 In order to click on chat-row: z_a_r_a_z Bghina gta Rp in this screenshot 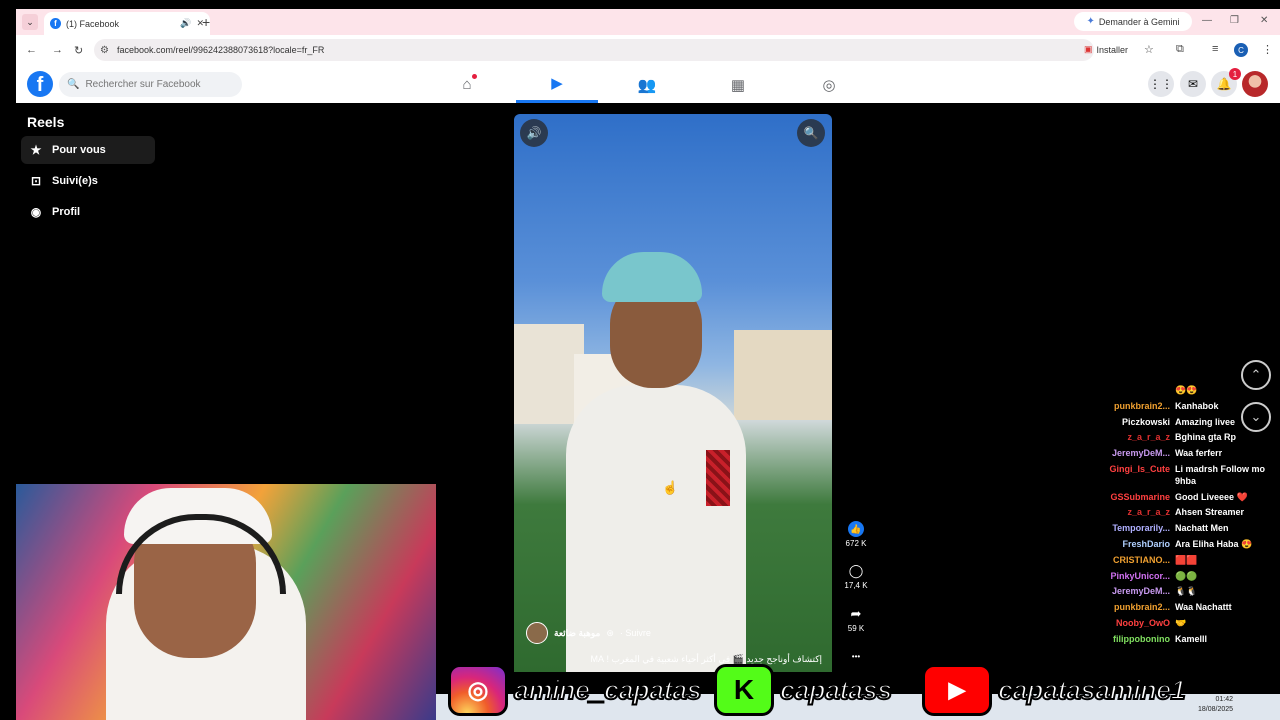, I will do `click(1189, 438)`.